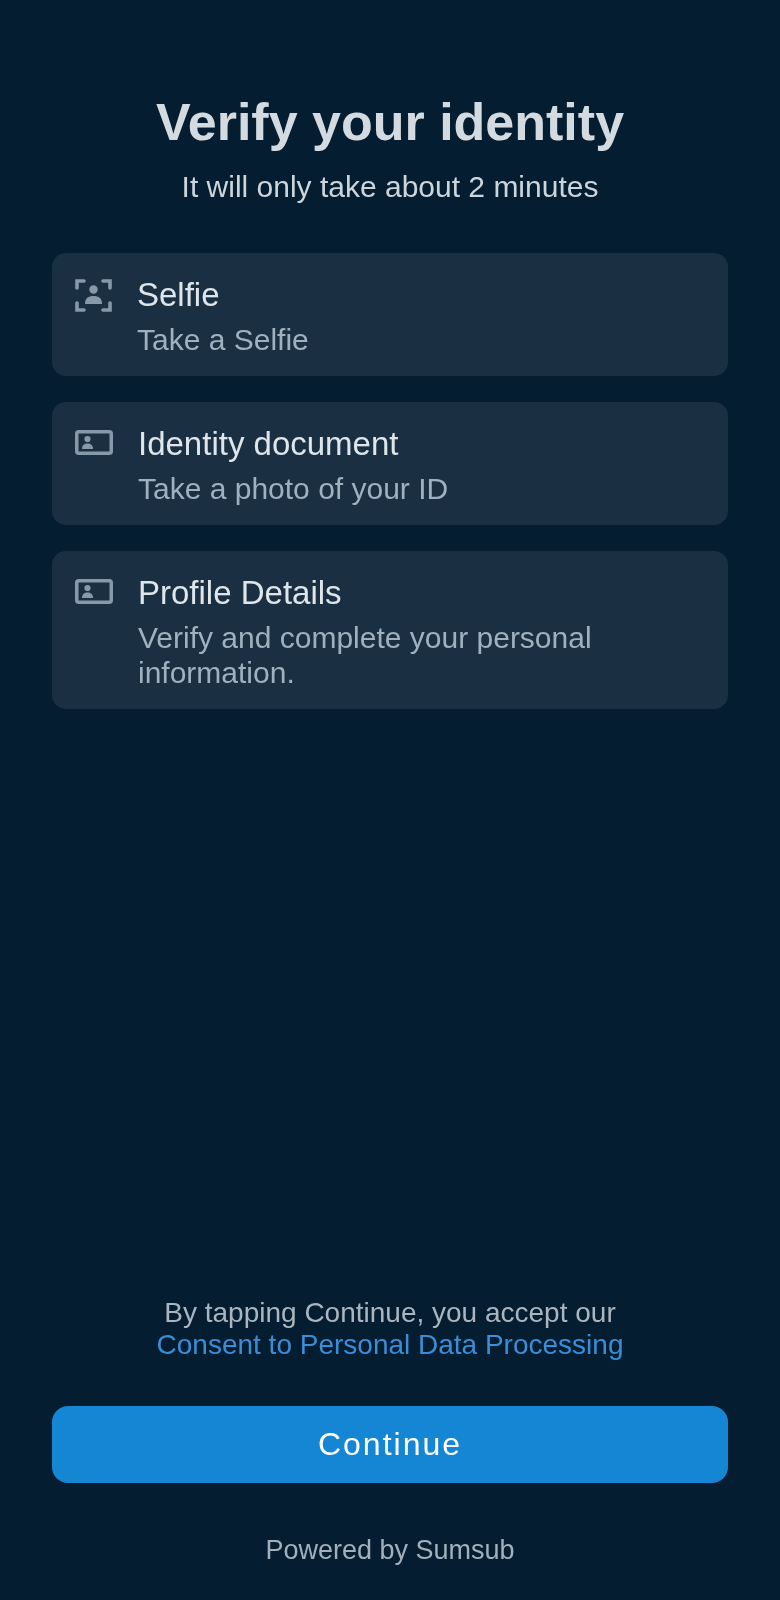  I want to click on continue-button: Continue, so click(390, 1444).